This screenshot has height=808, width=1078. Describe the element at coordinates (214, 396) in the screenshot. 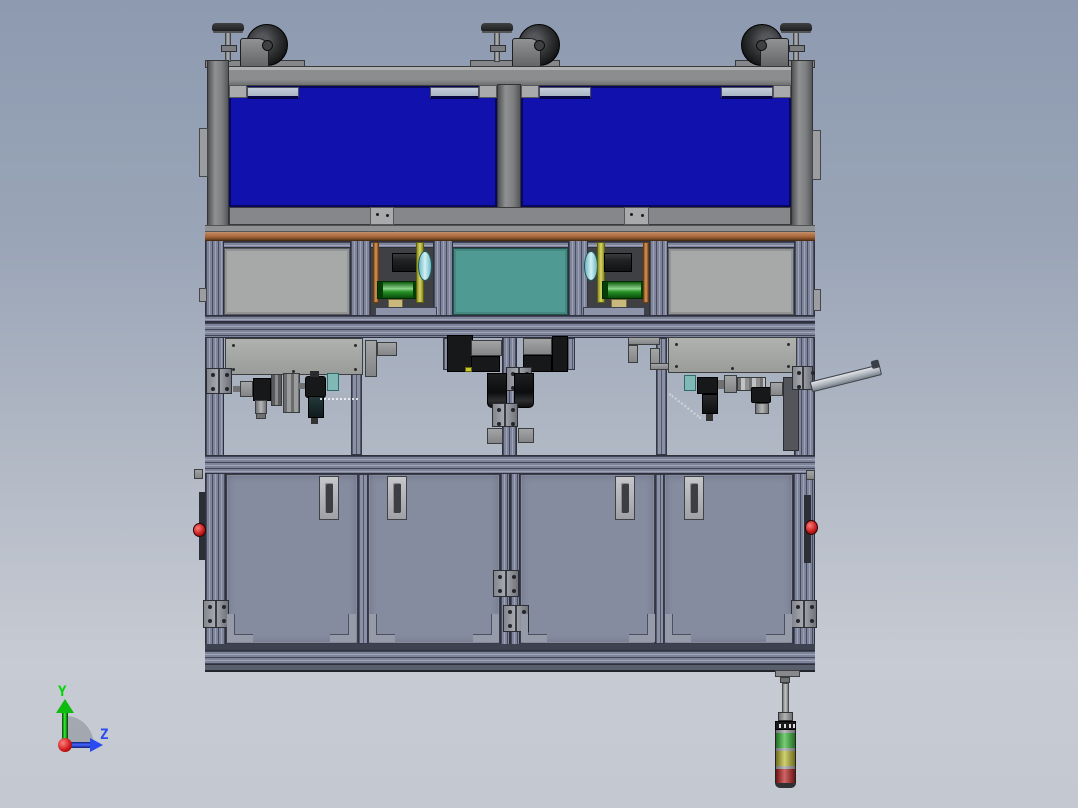

I see `left-column` at that location.